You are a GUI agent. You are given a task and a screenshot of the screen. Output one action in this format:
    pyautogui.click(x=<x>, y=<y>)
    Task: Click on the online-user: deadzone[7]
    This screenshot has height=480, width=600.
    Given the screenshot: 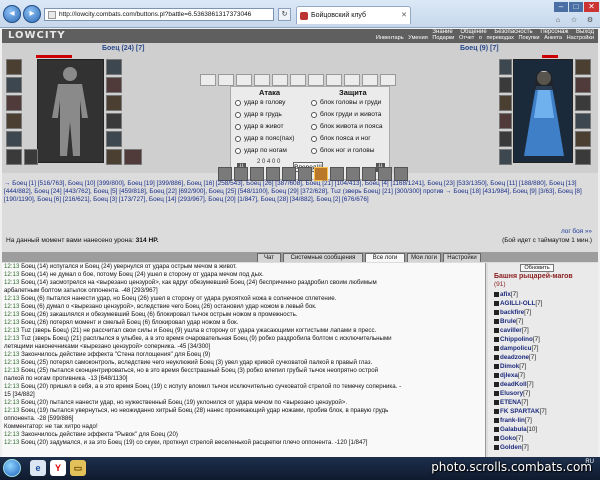 What is the action you would take?
    pyautogui.click(x=515, y=357)
    